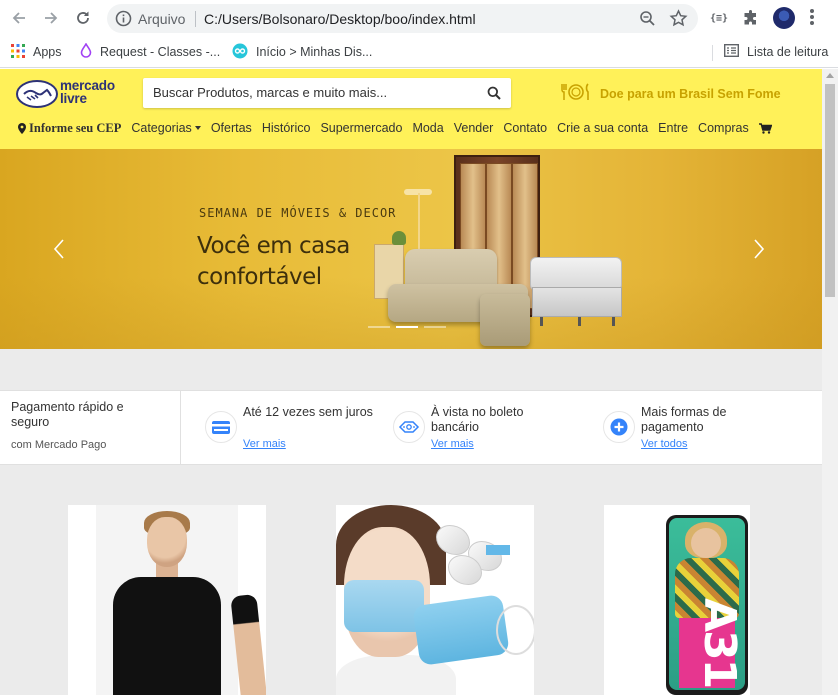  Describe the element at coordinates (37, 94) in the screenshot. I see `handshake-logo-icon` at that location.